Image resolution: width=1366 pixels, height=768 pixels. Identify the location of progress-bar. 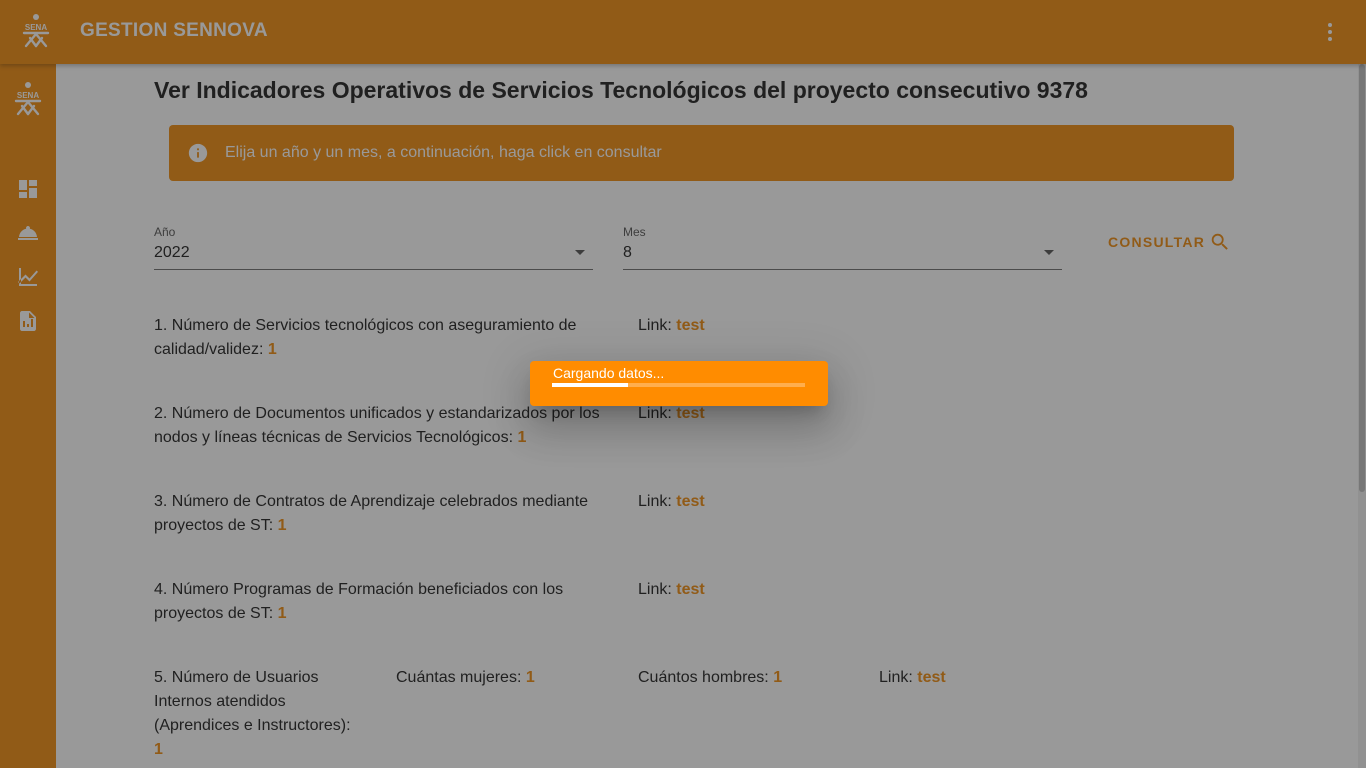
(678, 385).